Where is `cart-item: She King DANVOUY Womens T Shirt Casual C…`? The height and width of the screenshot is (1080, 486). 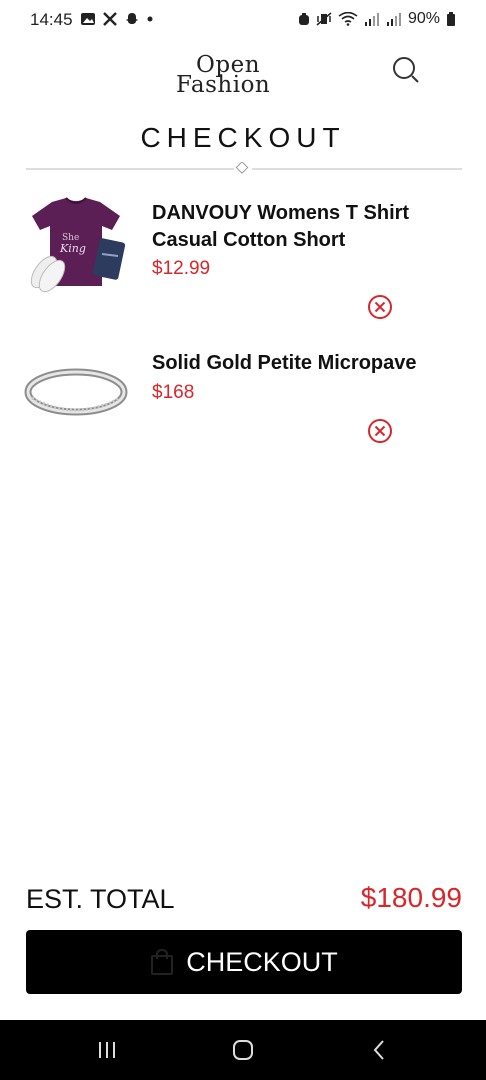
cart-item: She King DANVOUY Womens T Shirt Casual C… is located at coordinates (243, 260).